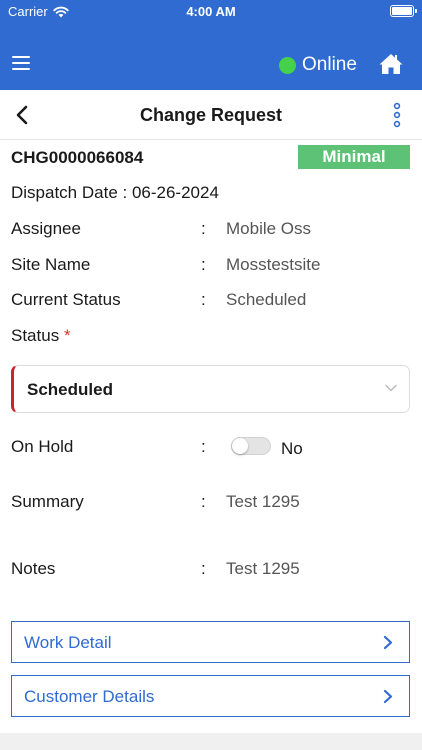  What do you see at coordinates (115, 192) in the screenshot?
I see `dispatch-date: Dispatch Date : 06-26-2024` at bounding box center [115, 192].